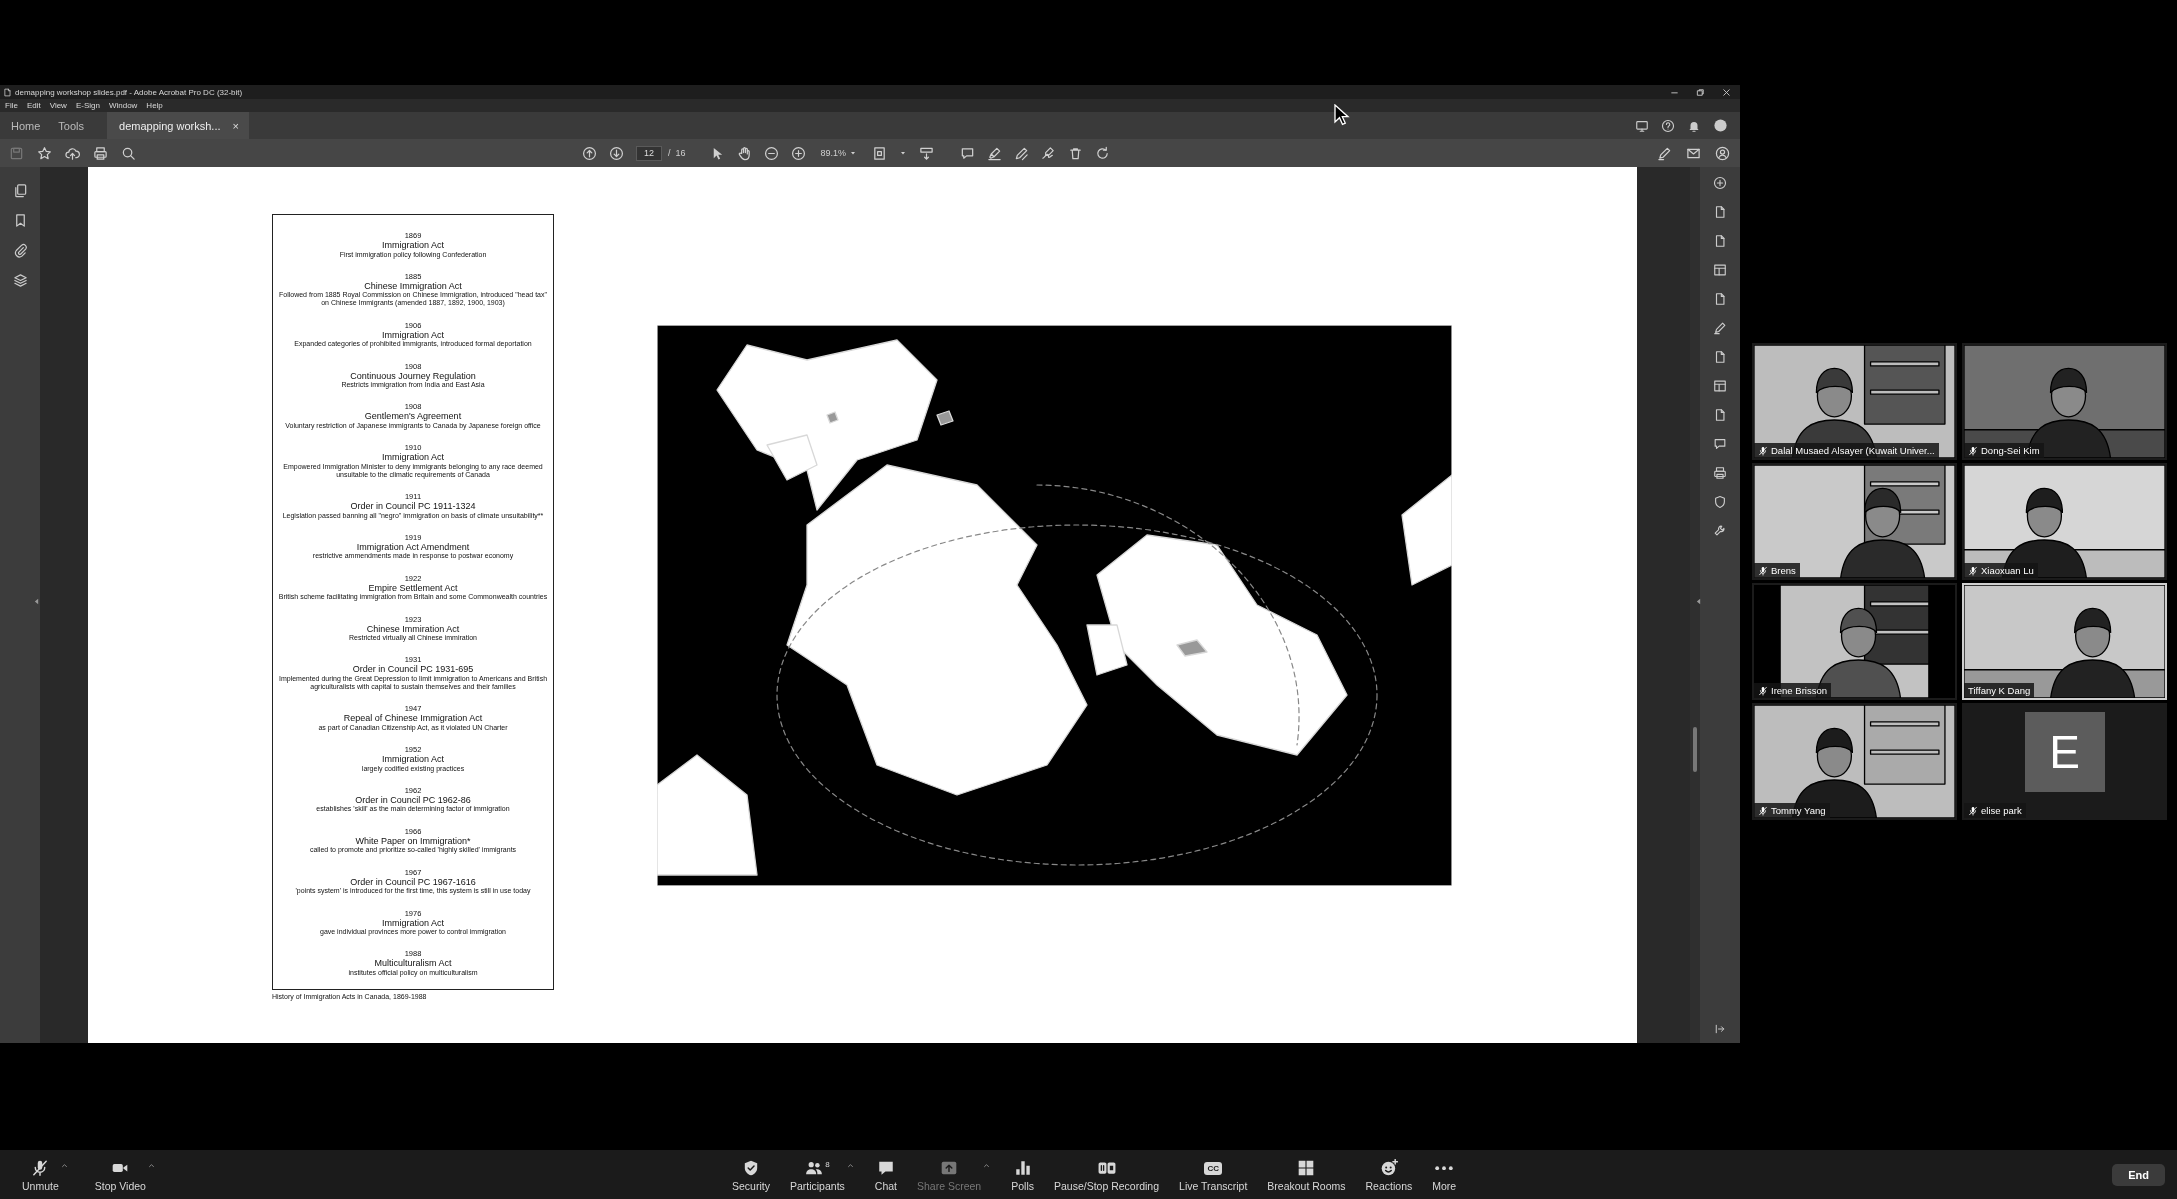 This screenshot has height=1199, width=2177. I want to click on wrench-icon, so click(1720, 531).